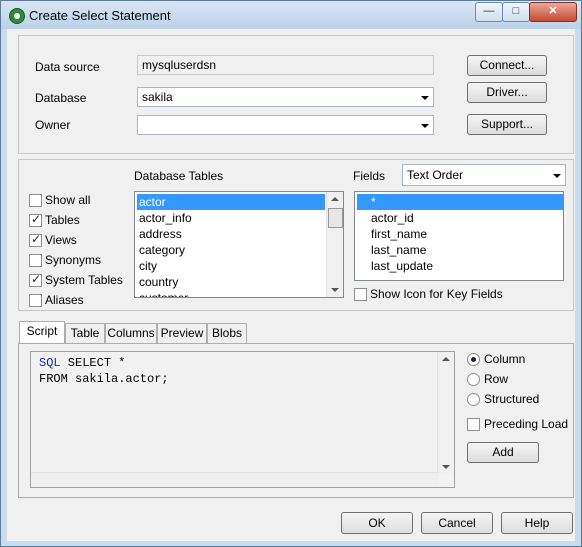 The height and width of the screenshot is (547, 582). What do you see at coordinates (377, 523) in the screenshot?
I see `ok-button: OK` at bounding box center [377, 523].